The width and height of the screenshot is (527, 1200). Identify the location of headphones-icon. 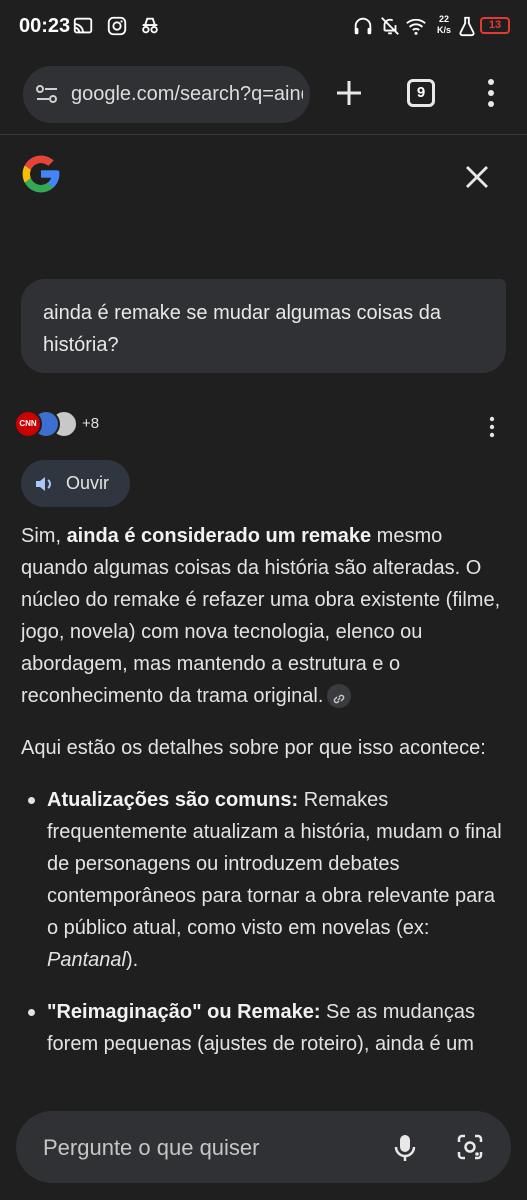
(363, 26).